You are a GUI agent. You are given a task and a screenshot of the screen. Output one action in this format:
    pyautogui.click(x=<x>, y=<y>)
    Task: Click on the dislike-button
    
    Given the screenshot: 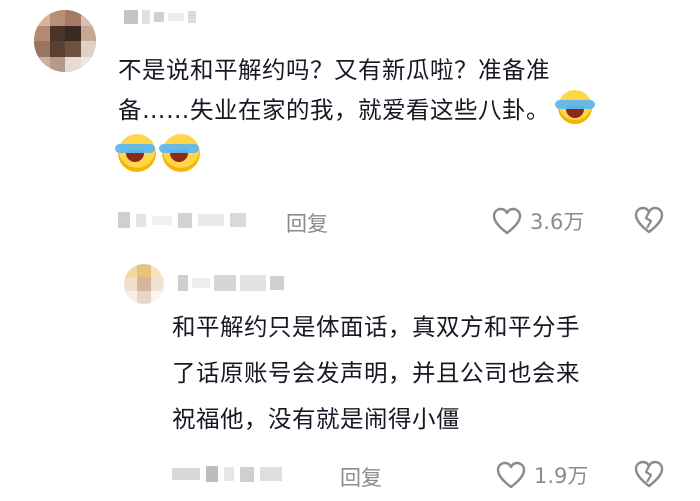 What is the action you would take?
    pyautogui.click(x=649, y=222)
    